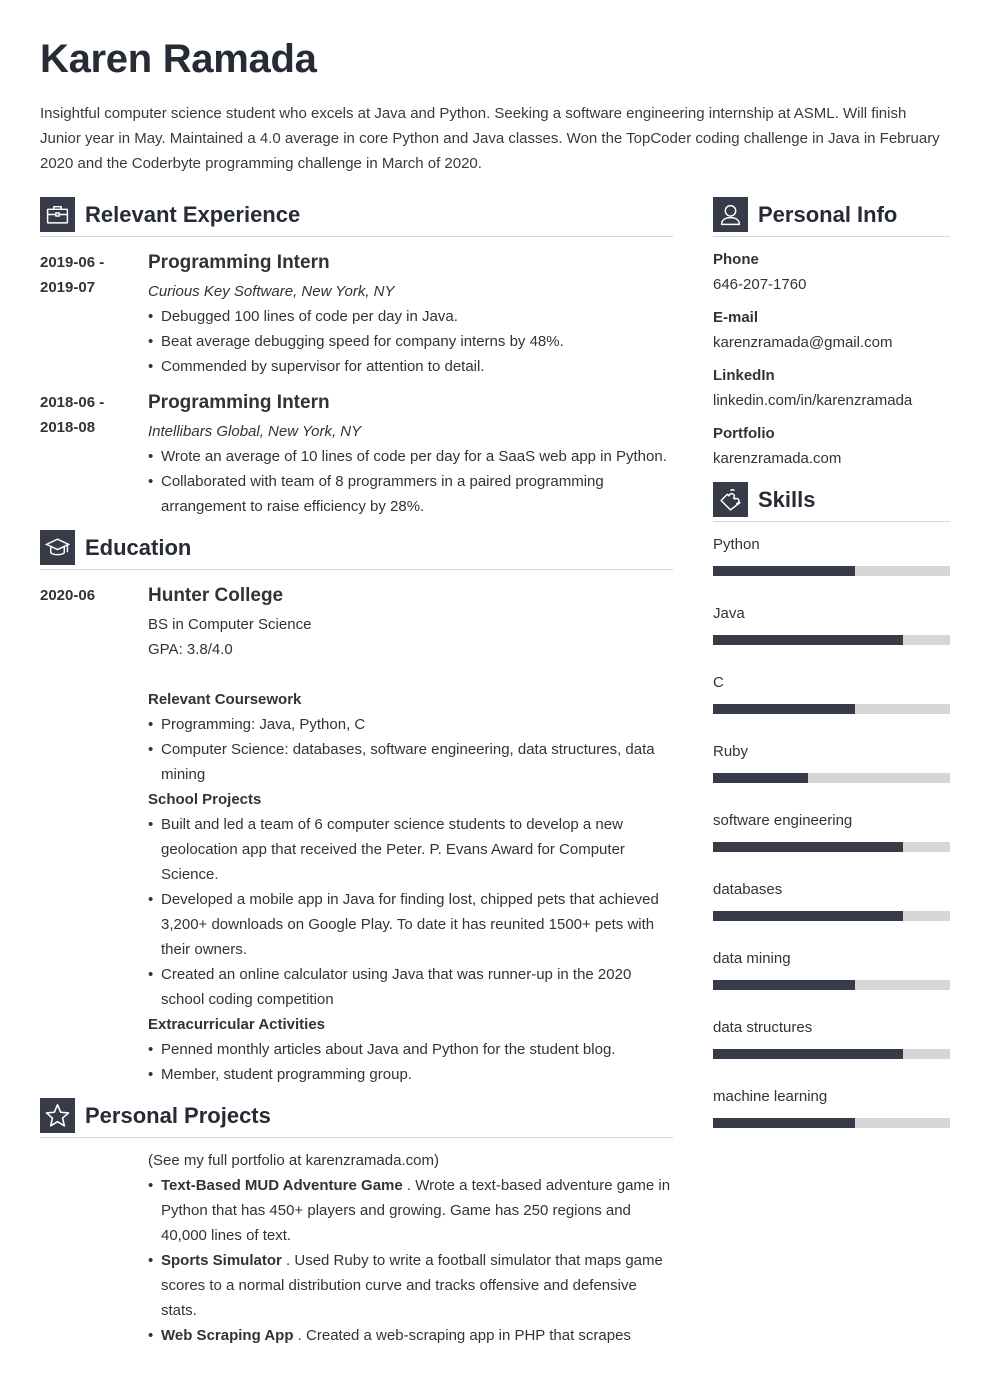 The width and height of the screenshot is (990, 1400). What do you see at coordinates (225, 699) in the screenshot?
I see `coursework-title: Relevant Coursework` at bounding box center [225, 699].